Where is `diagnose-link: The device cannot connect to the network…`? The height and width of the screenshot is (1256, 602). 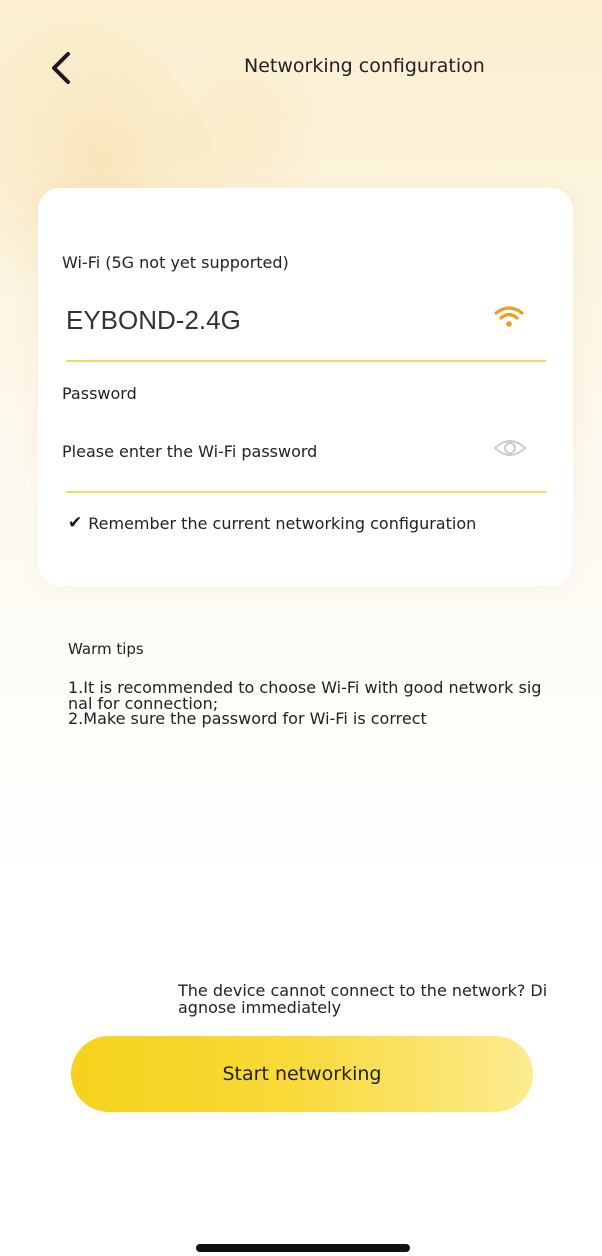
diagnose-link: The device cannot connect to the network… is located at coordinates (364, 999).